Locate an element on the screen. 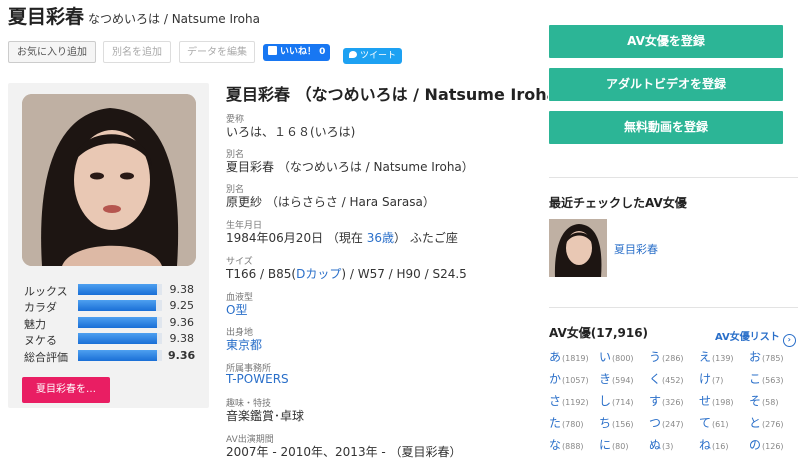 The height and width of the screenshot is (460, 800). blood-type-link: O型 is located at coordinates (236, 309).